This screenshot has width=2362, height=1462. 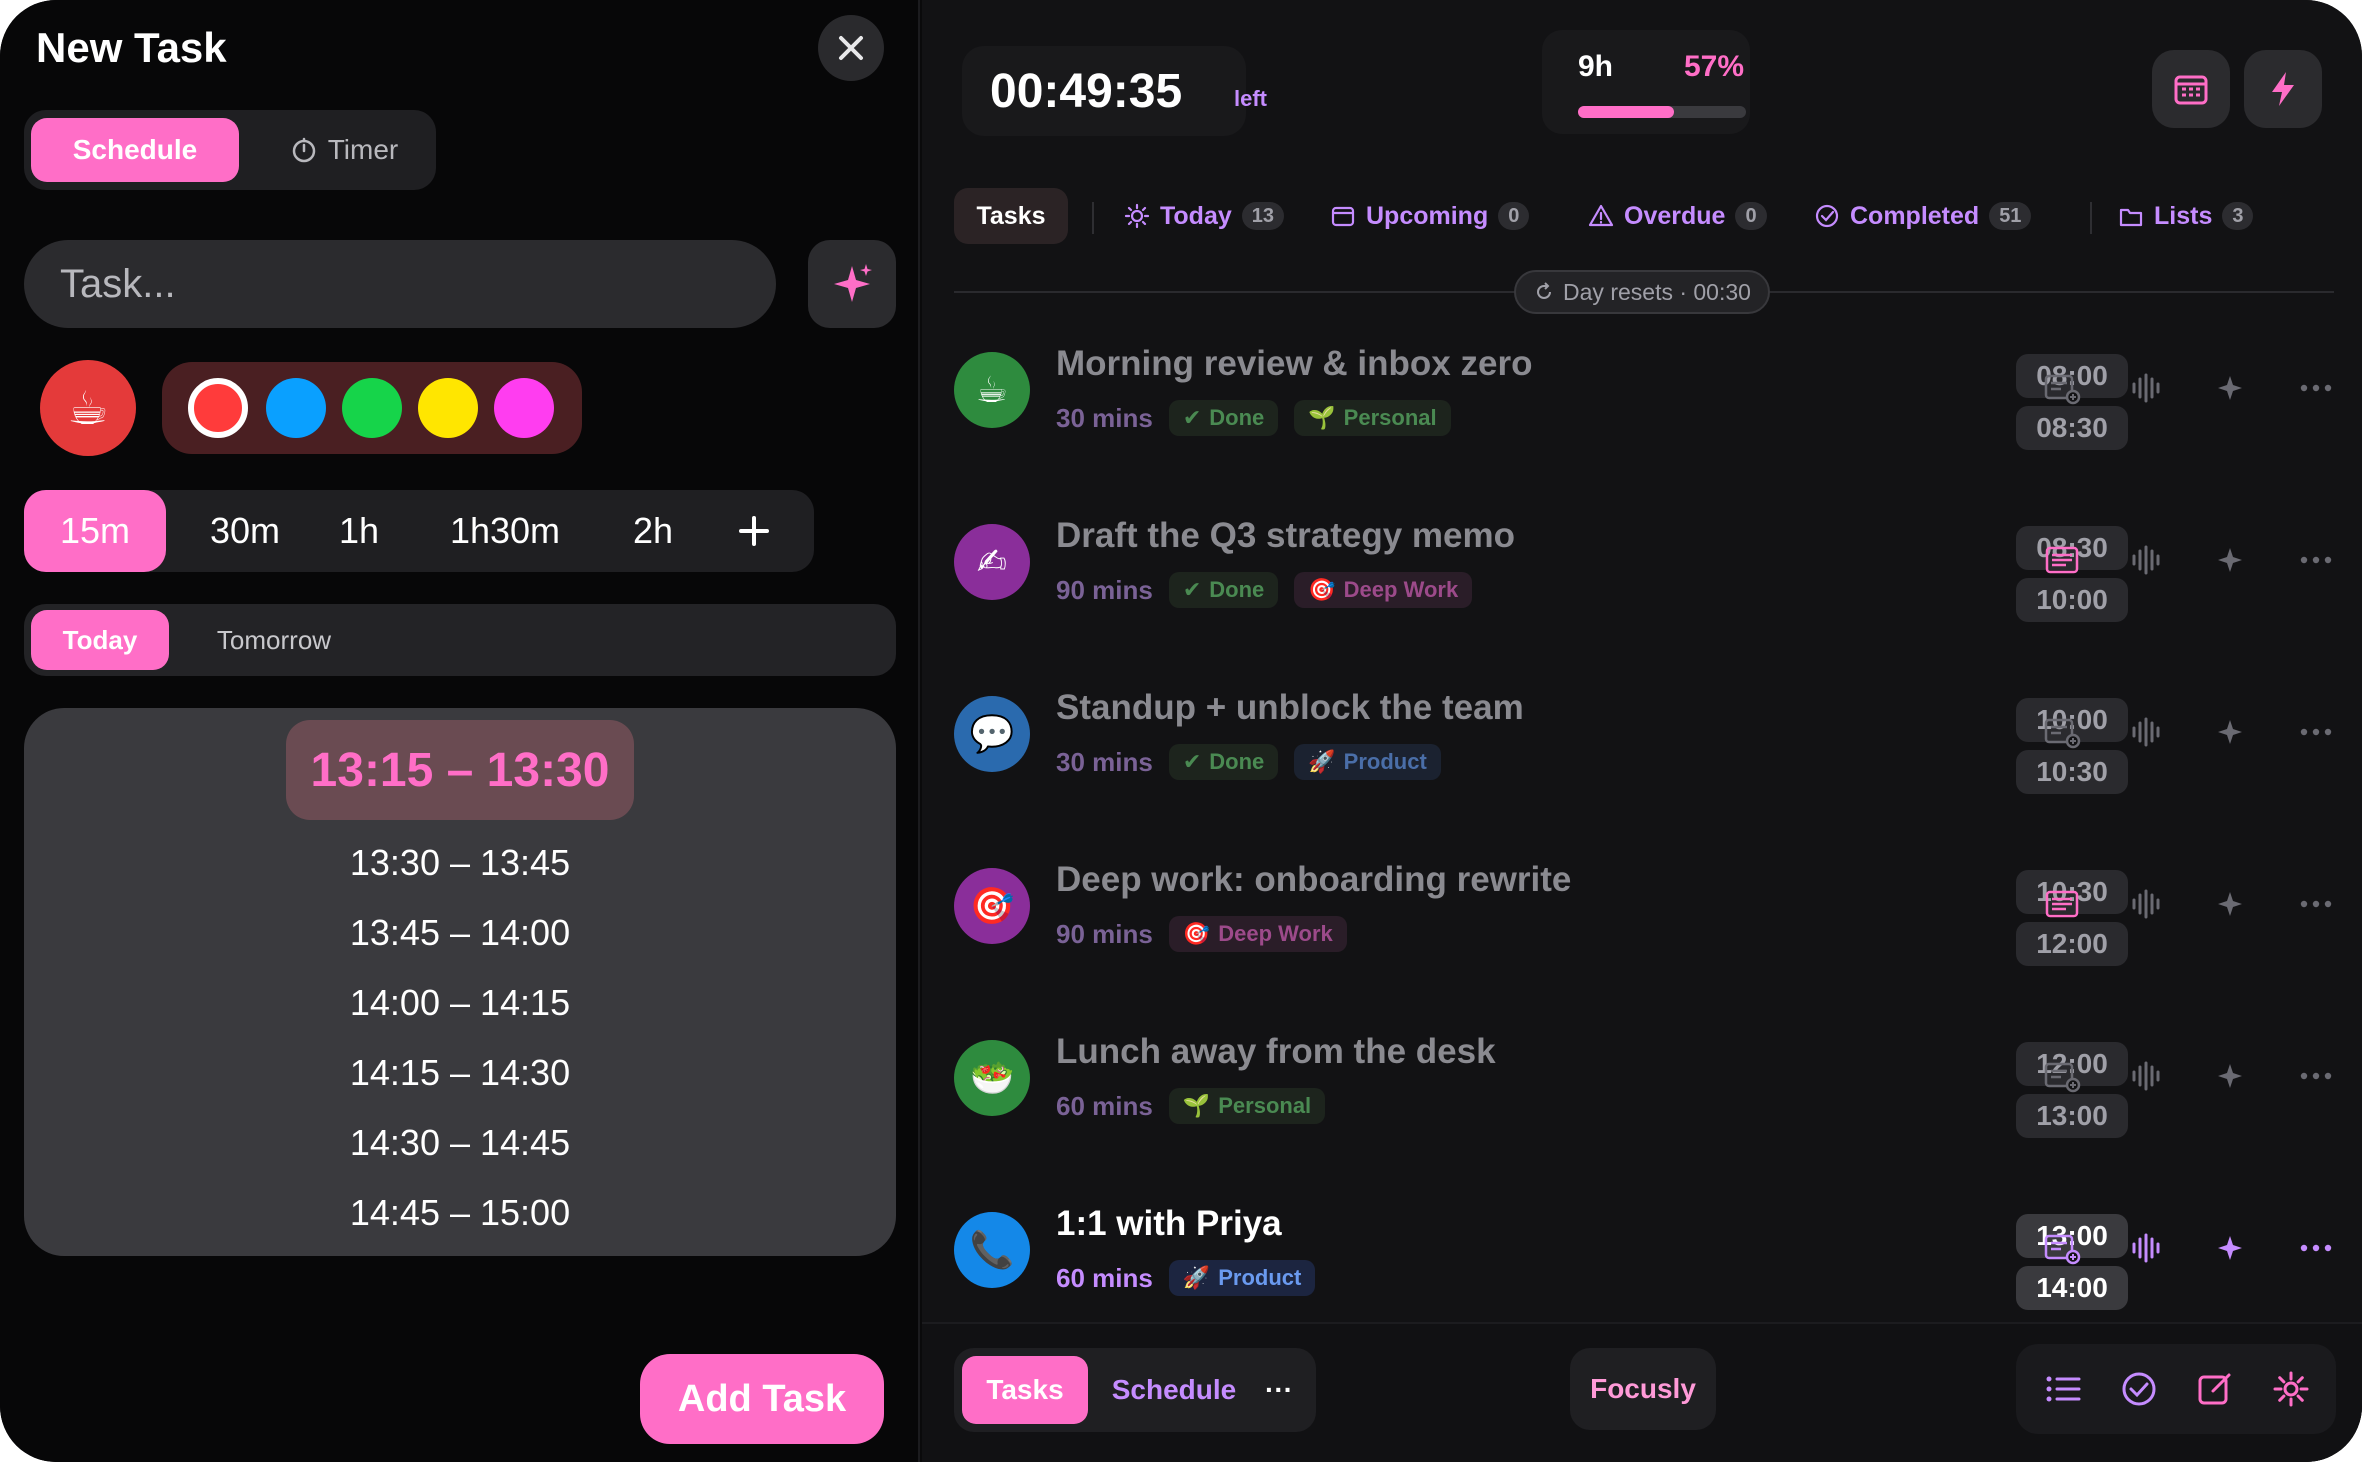 I want to click on time-slot: 13:30 – 13:45, so click(x=460, y=863).